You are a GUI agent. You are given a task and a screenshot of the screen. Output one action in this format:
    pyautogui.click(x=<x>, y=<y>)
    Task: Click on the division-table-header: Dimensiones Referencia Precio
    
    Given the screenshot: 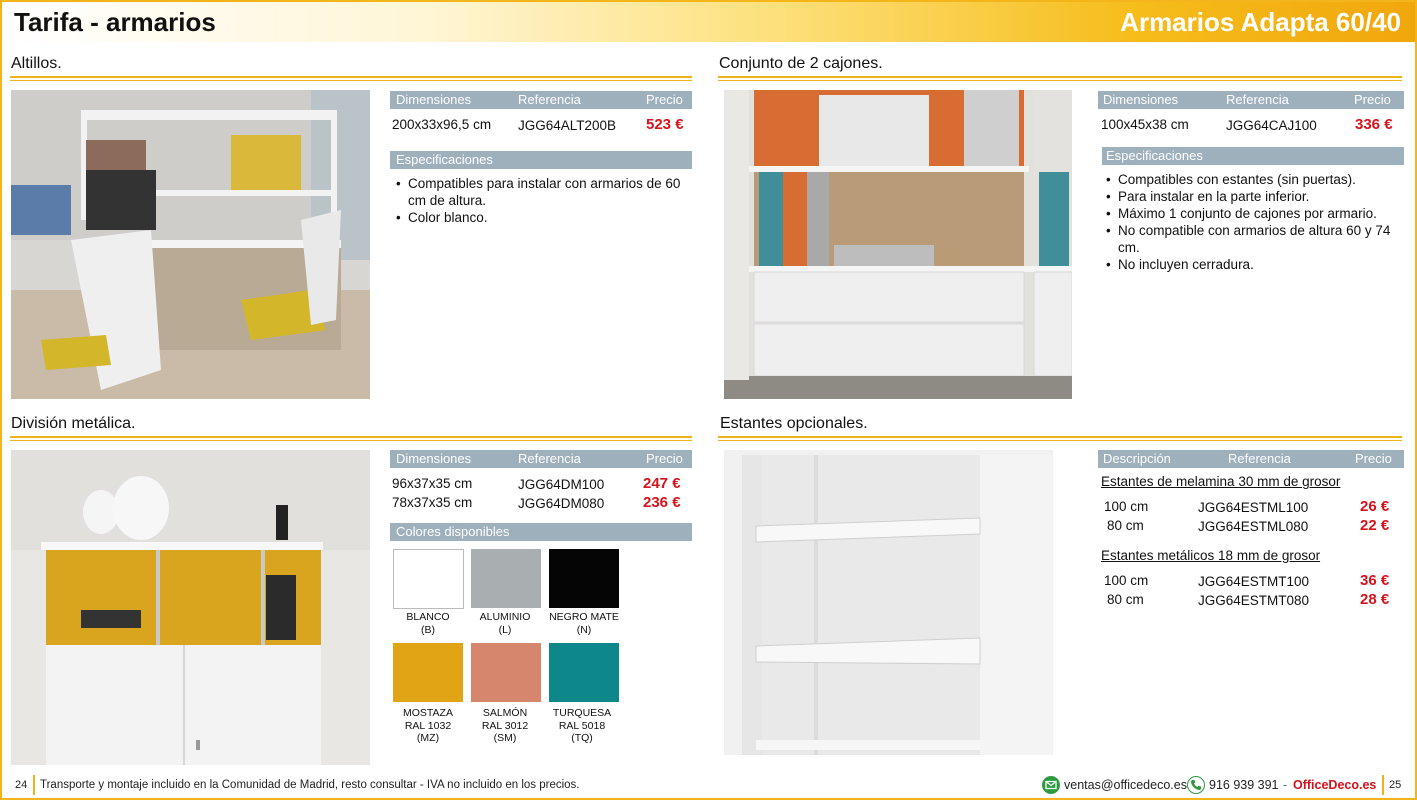 What is the action you would take?
    pyautogui.click(x=541, y=459)
    